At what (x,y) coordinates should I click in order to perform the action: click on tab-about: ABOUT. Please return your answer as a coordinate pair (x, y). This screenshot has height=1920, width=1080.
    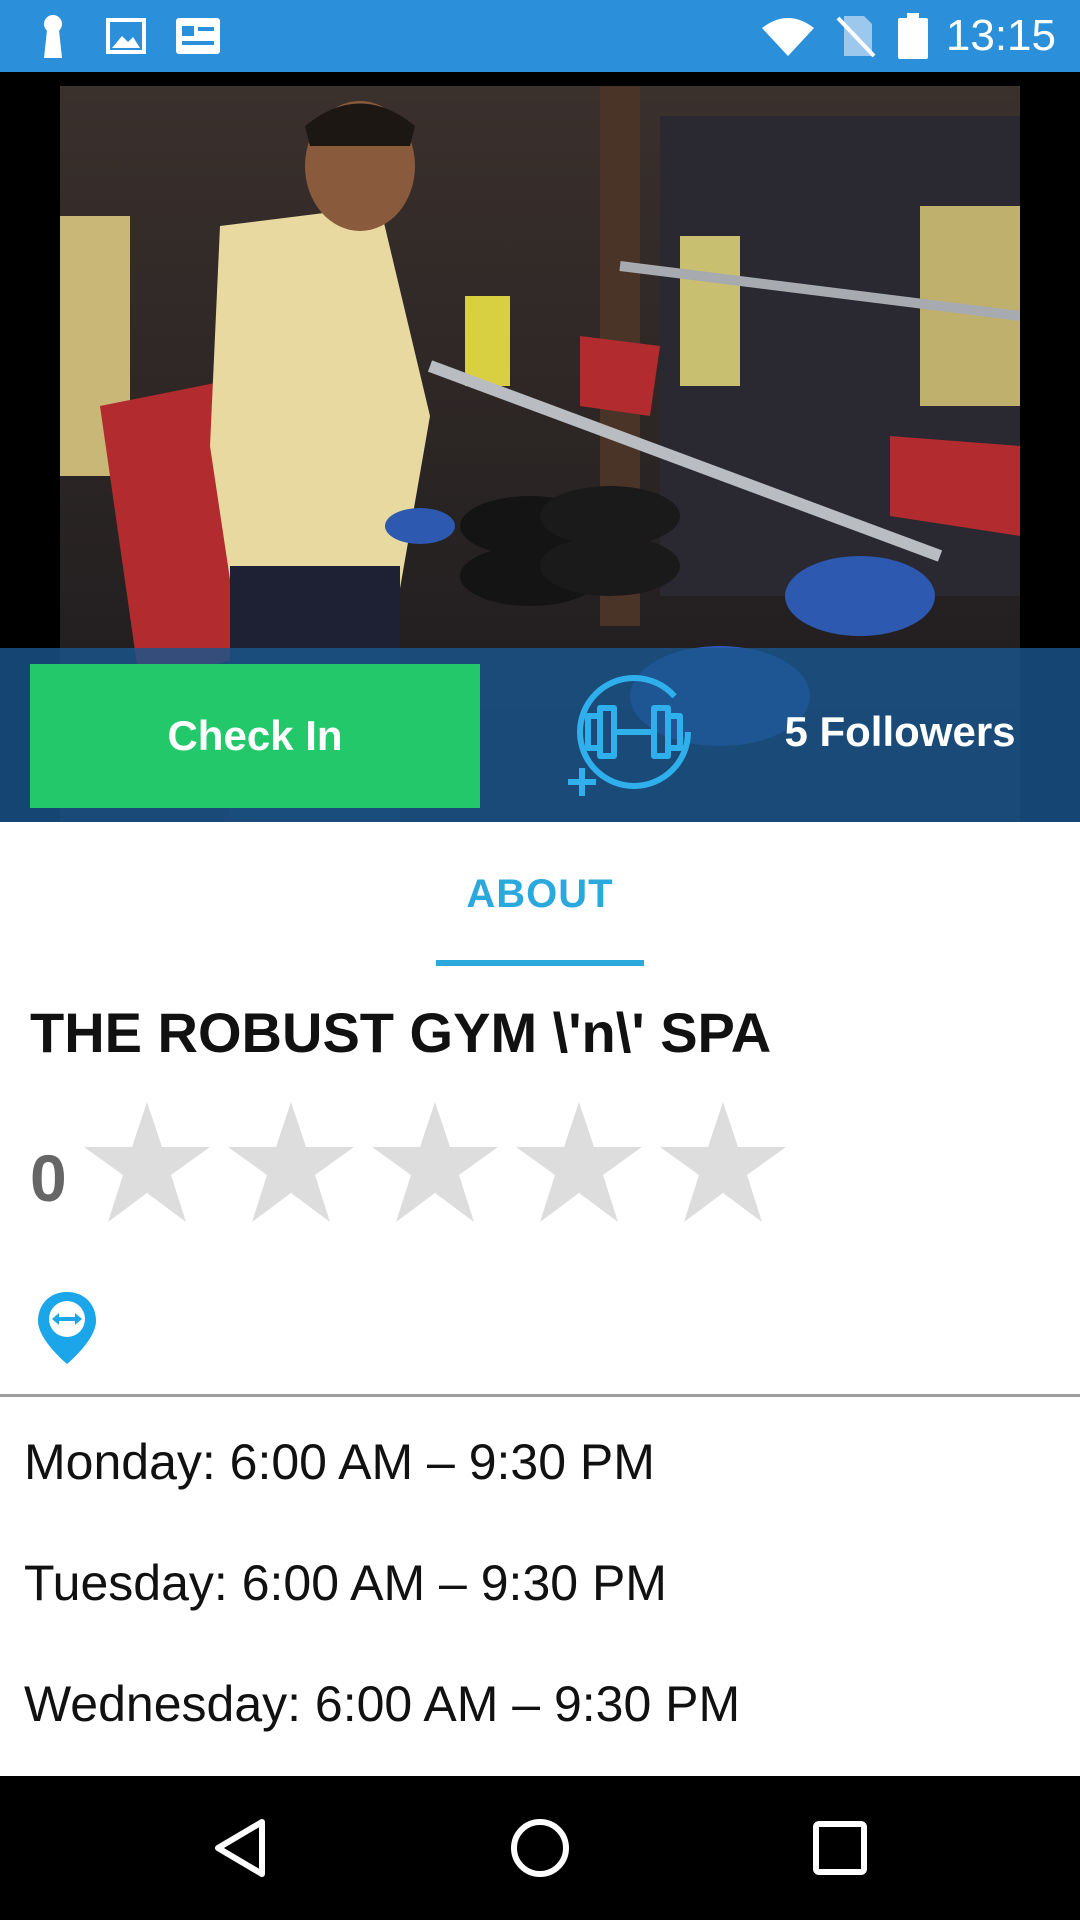
    Looking at the image, I should click on (540, 894).